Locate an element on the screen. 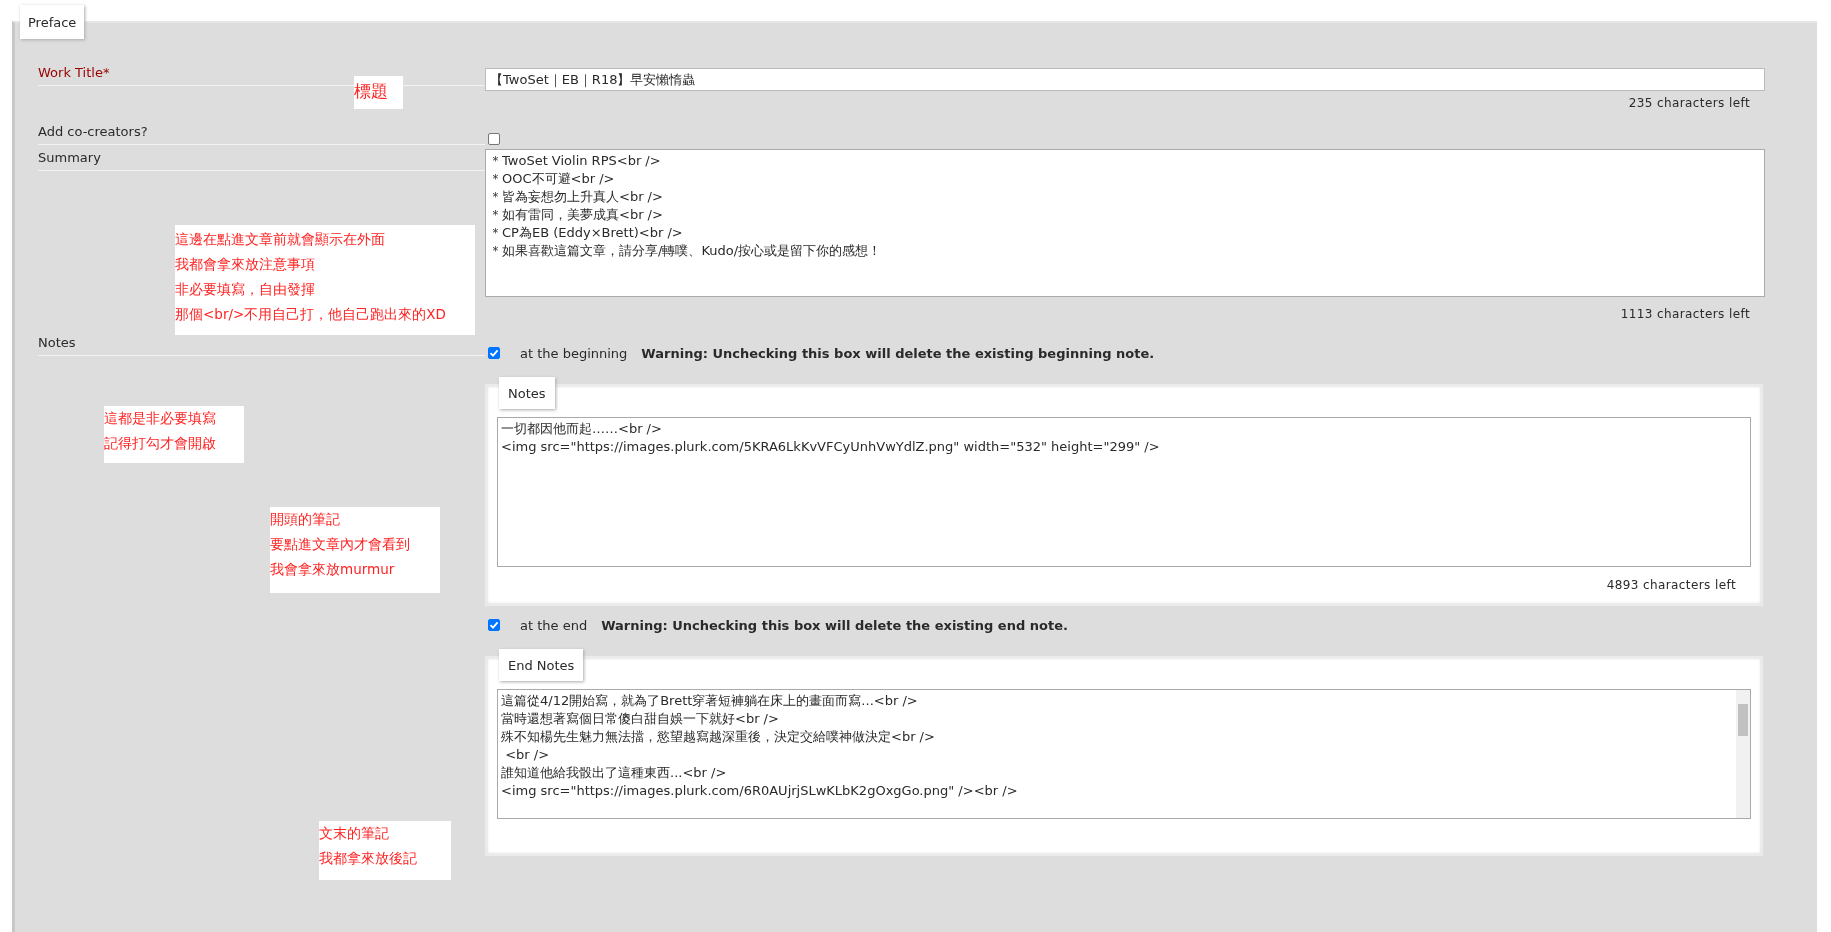 This screenshot has width=1831, height=932. summary-field: ＊TwoSet Violin RPS<br /> ＊OOC不可避<br /> ＊皆為妄想勿上升真人<br /> ＊如有雷同，美夢成真<br /> ＊CP為EB (Eddy×Brett)<br /> ＊如果喜歡這篇文章，請分享/轉噗、Kudo/按心或是留下你的感想！ is located at coordinates (1125, 223).